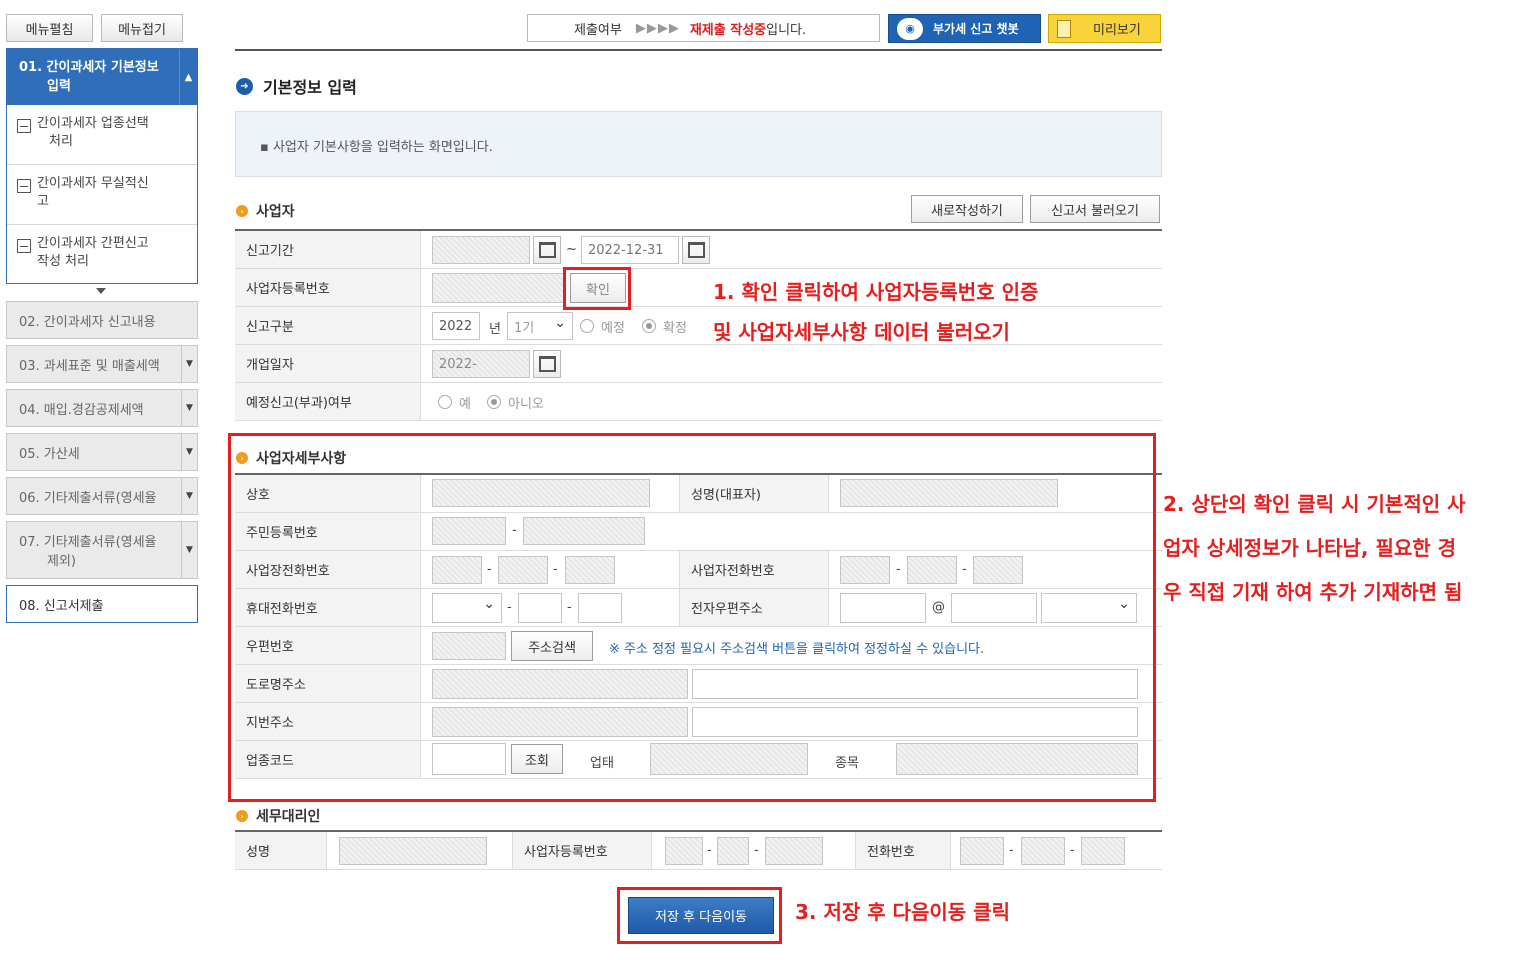 The image size is (1532, 960). I want to click on period-from-input, so click(481, 250).